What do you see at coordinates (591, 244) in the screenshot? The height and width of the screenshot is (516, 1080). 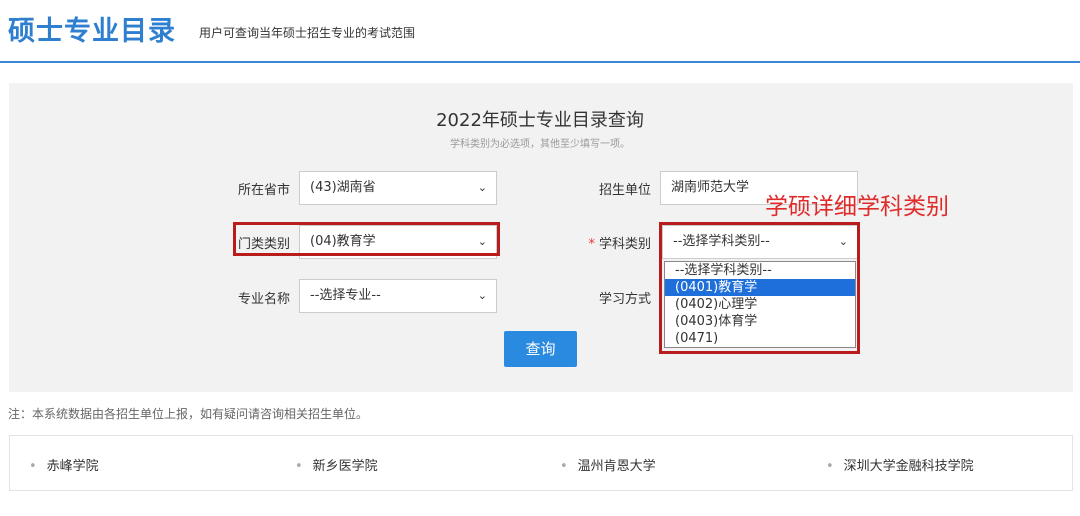 I see `required-mark: *` at bounding box center [591, 244].